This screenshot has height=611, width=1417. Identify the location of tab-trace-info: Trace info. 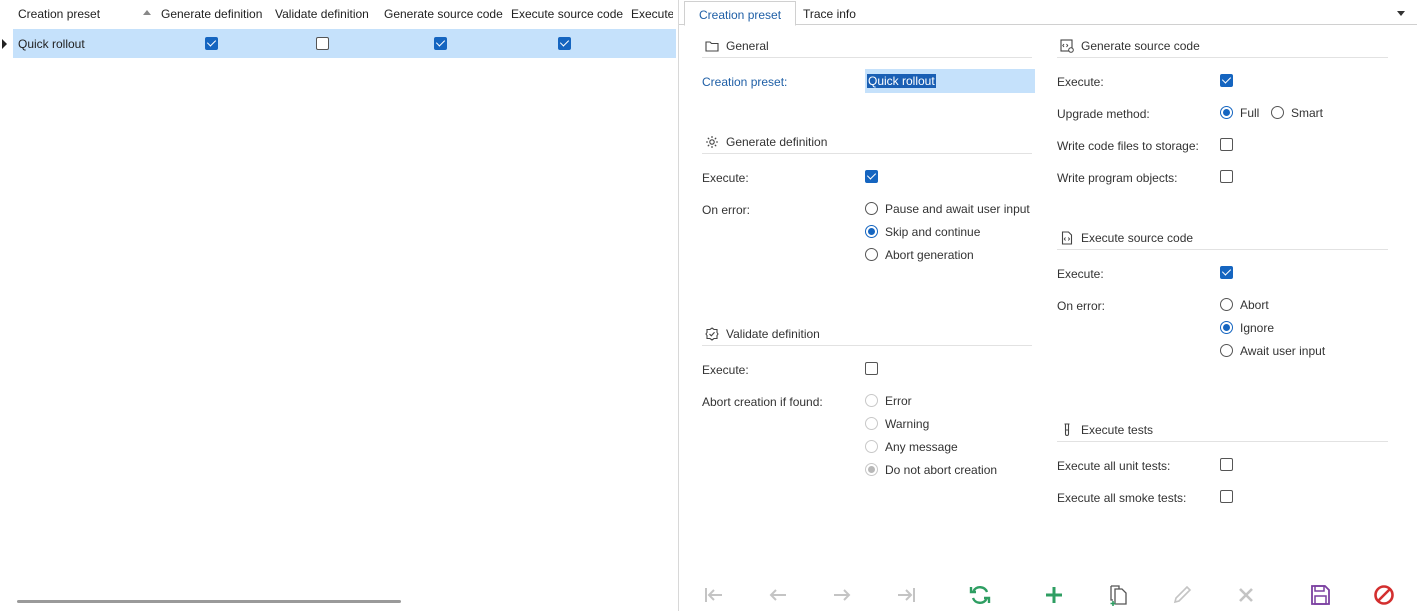
(829, 13).